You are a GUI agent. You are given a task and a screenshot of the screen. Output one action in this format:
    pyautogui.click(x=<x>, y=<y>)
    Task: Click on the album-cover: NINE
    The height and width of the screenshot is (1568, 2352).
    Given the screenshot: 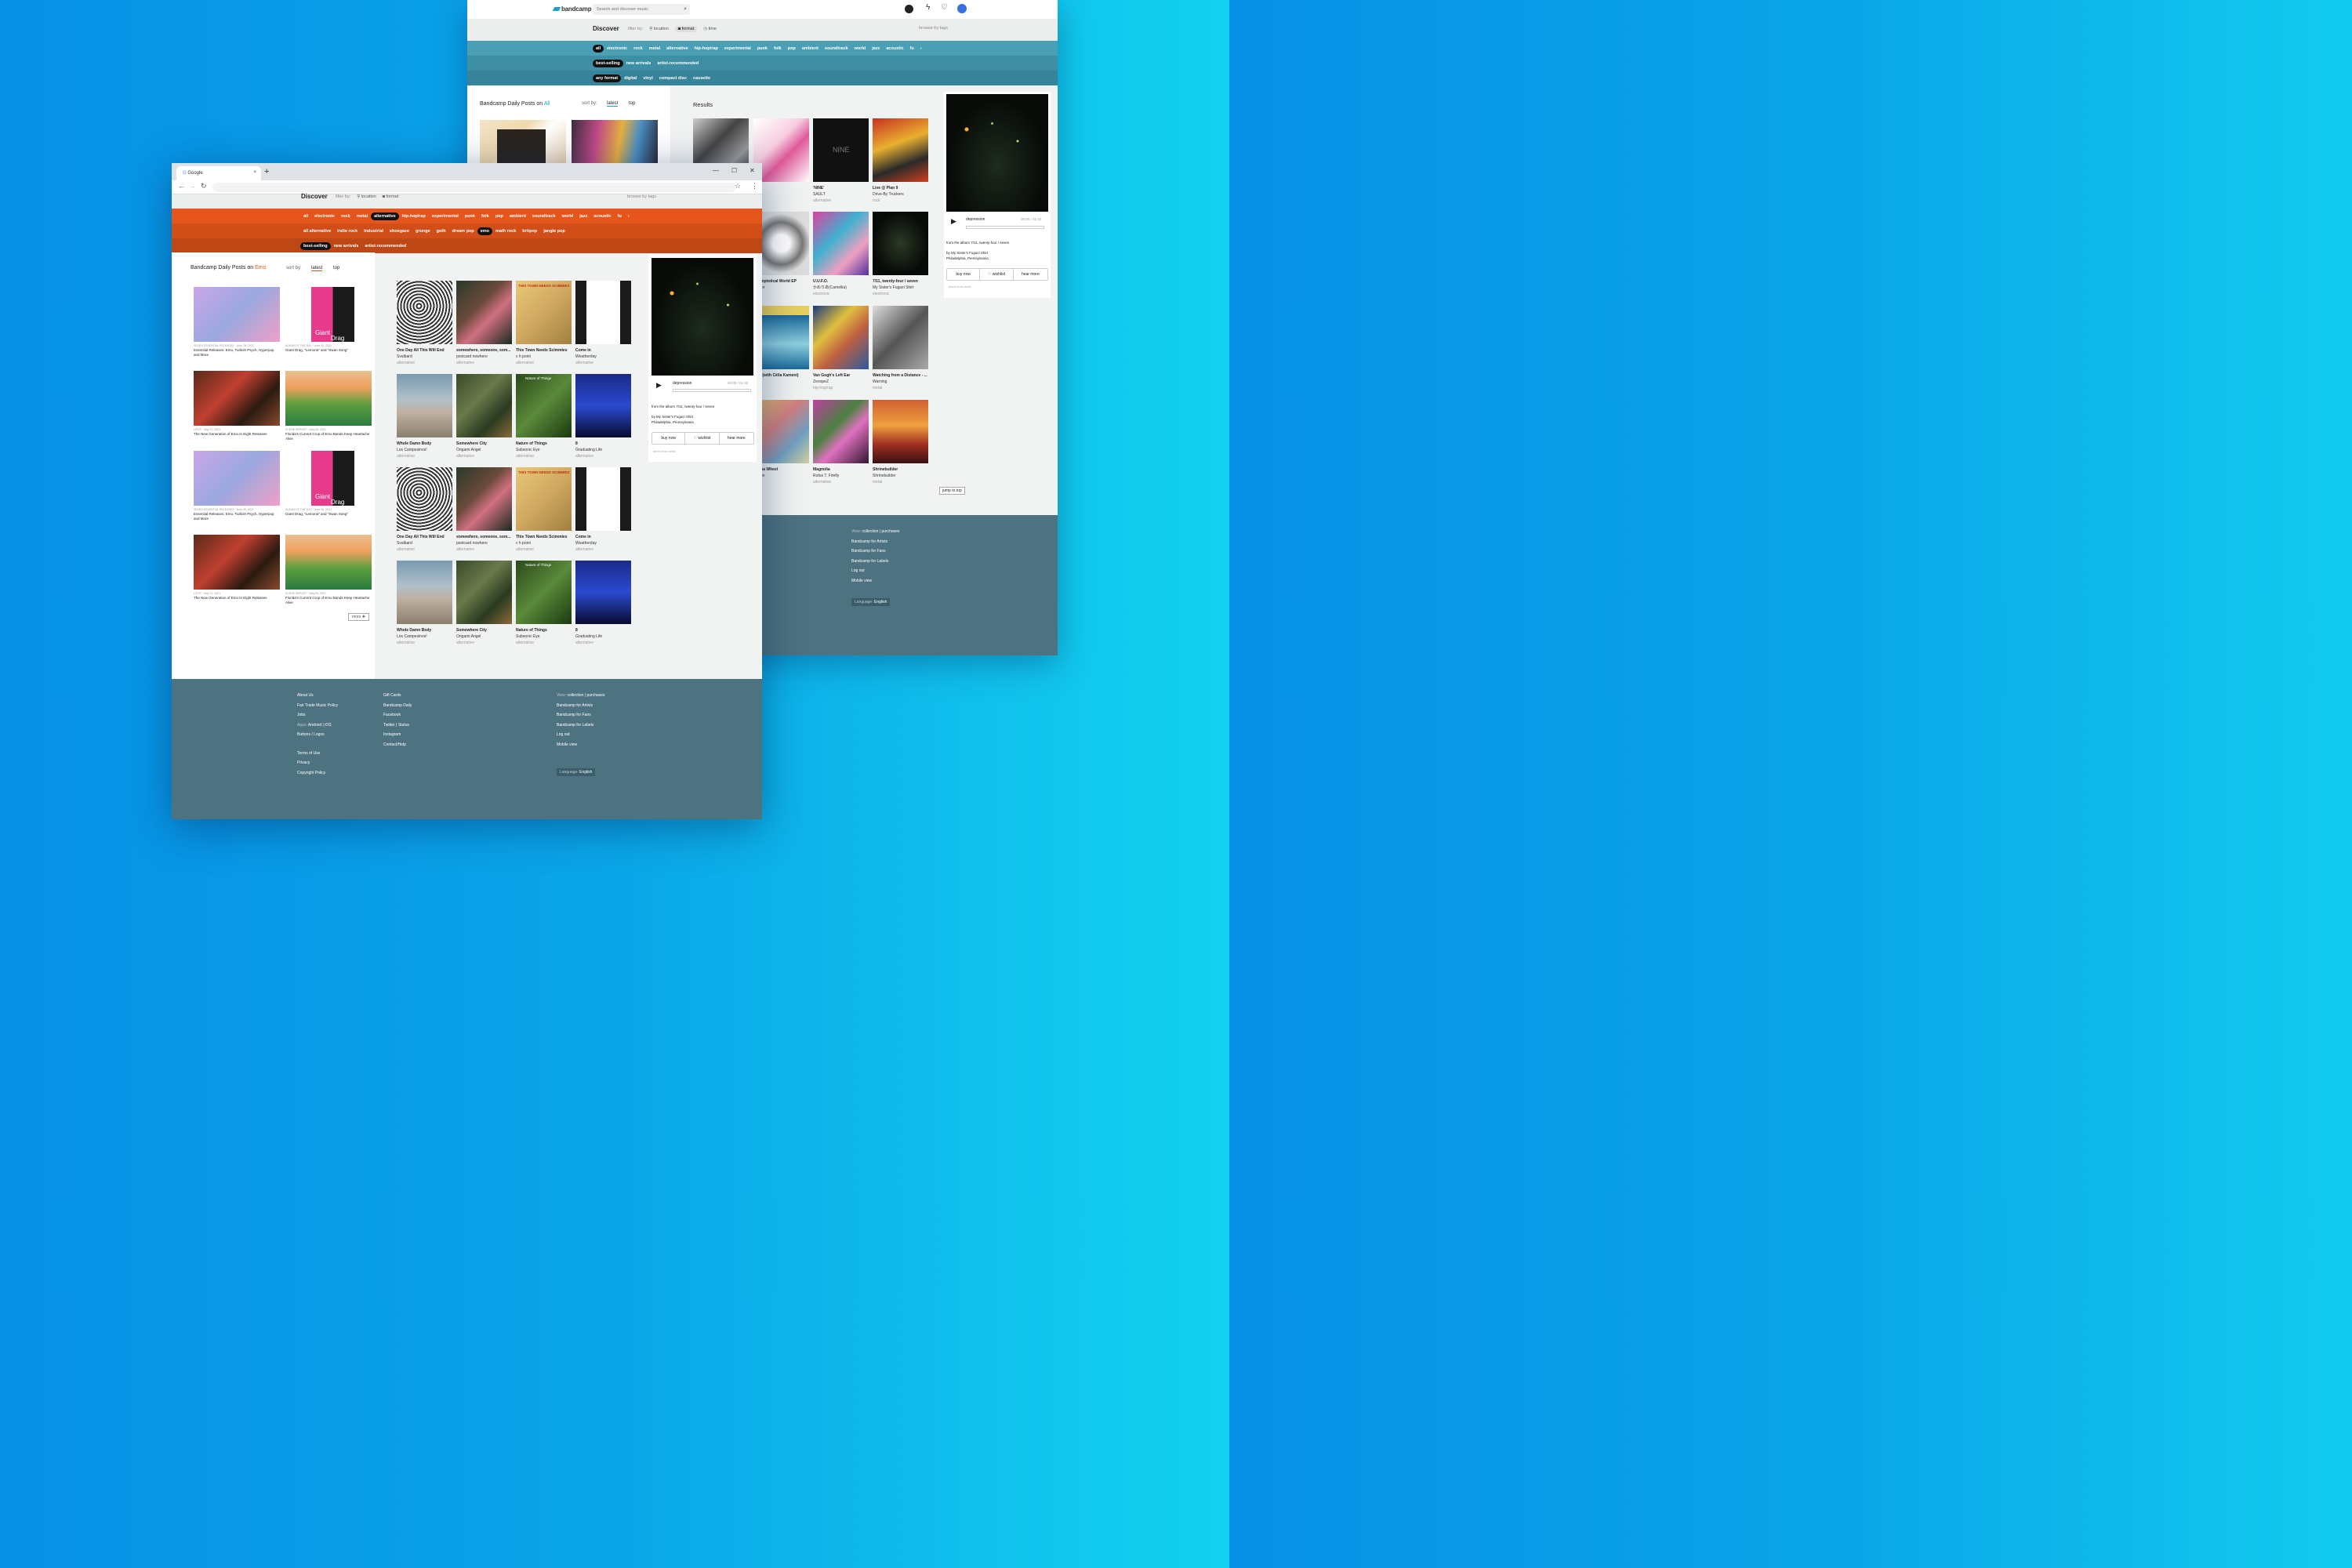 What is the action you would take?
    pyautogui.click(x=841, y=150)
    